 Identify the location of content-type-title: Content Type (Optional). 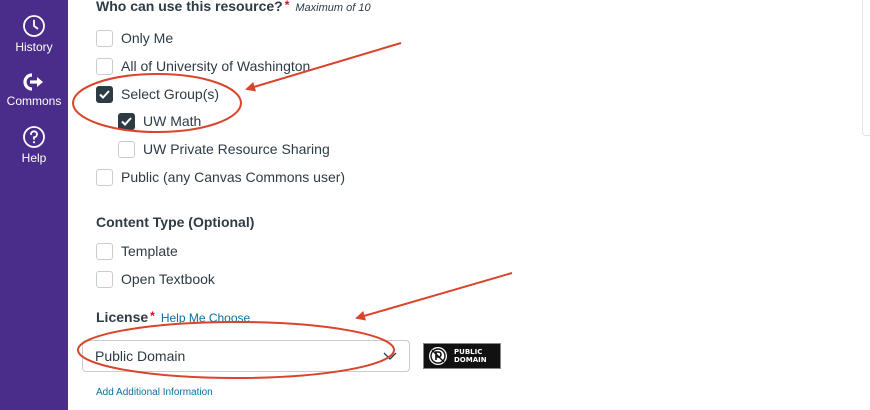
(175, 222).